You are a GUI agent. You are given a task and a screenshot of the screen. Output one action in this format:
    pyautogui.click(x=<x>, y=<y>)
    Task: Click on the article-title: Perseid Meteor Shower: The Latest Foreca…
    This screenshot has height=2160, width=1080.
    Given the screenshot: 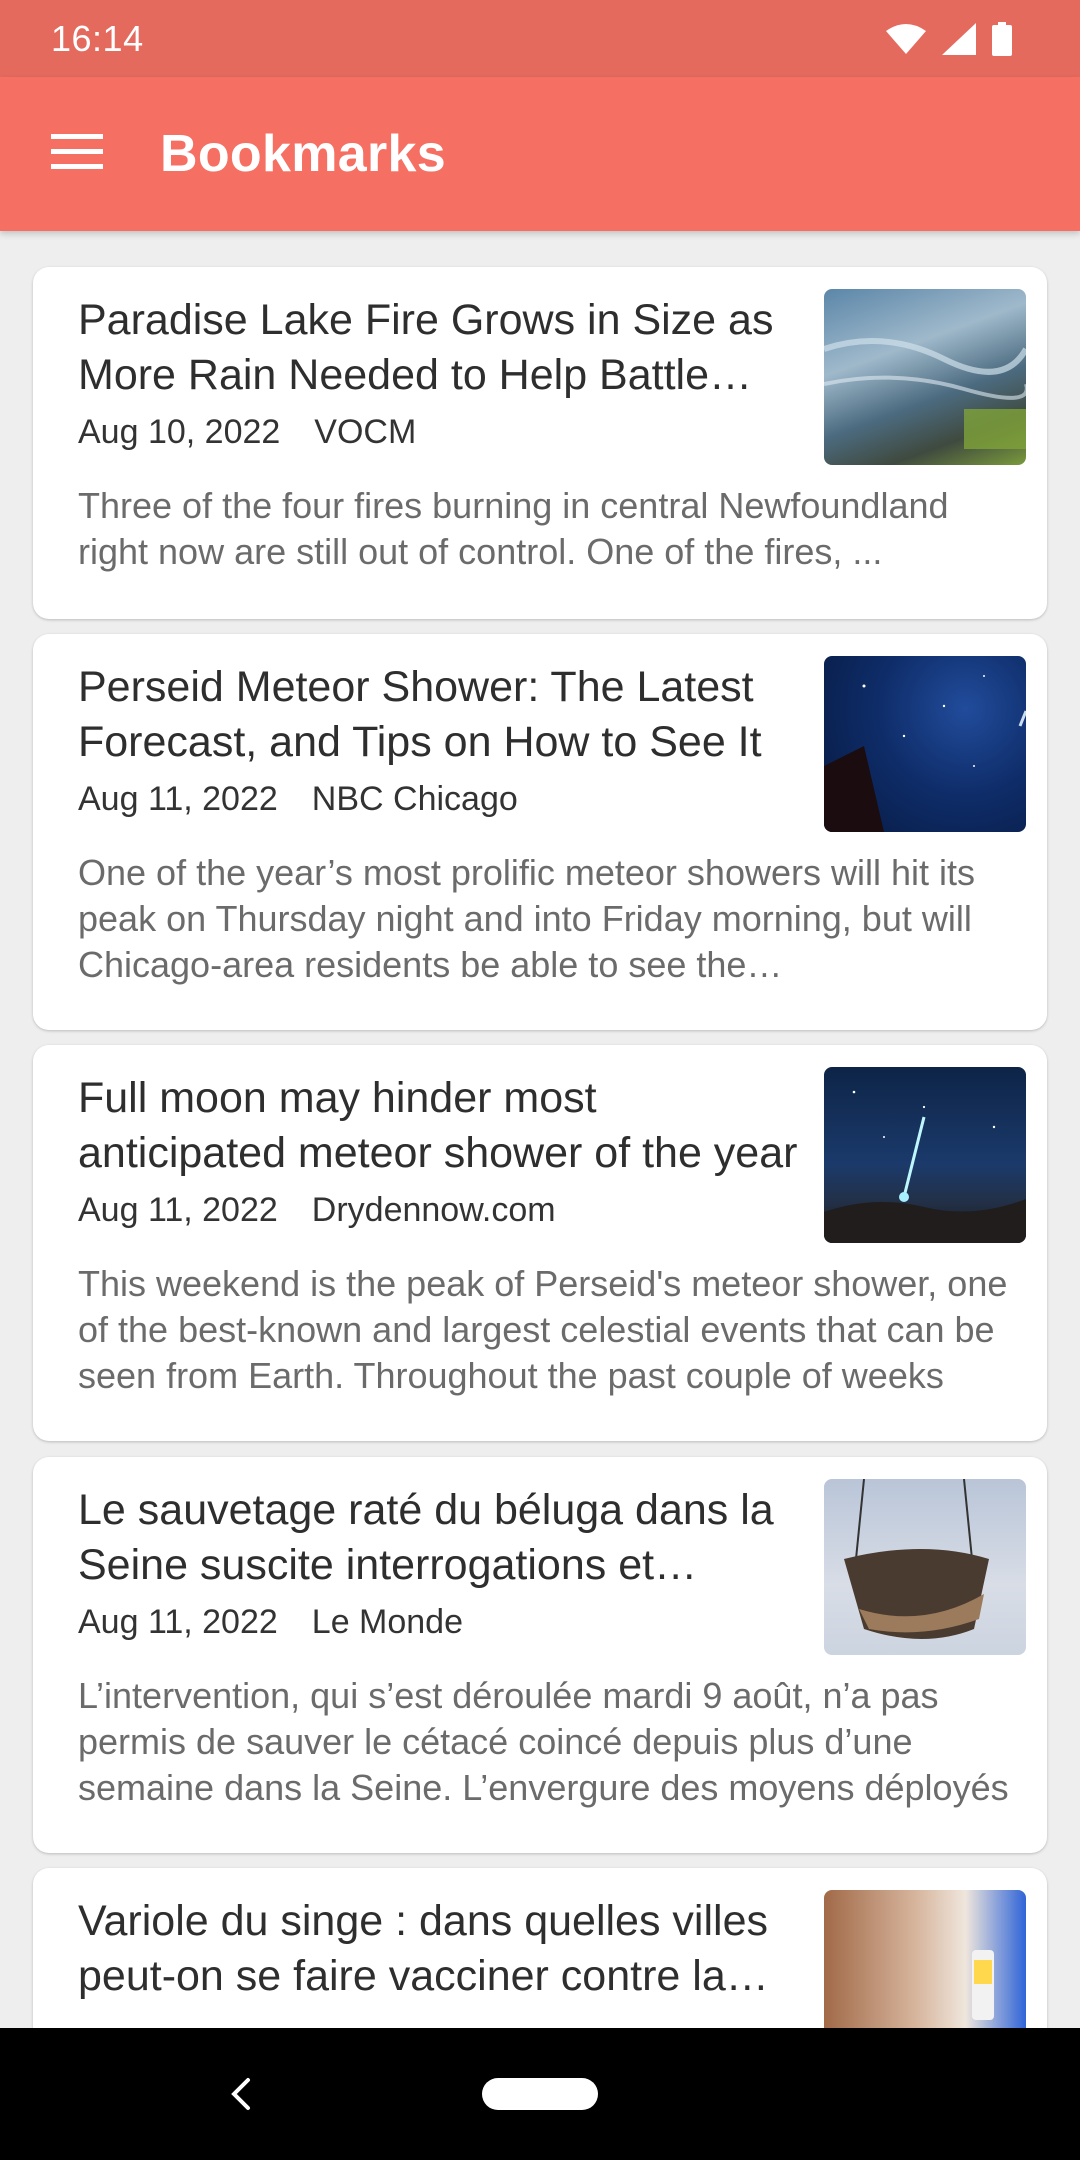 What is the action you would take?
    pyautogui.click(x=420, y=714)
    